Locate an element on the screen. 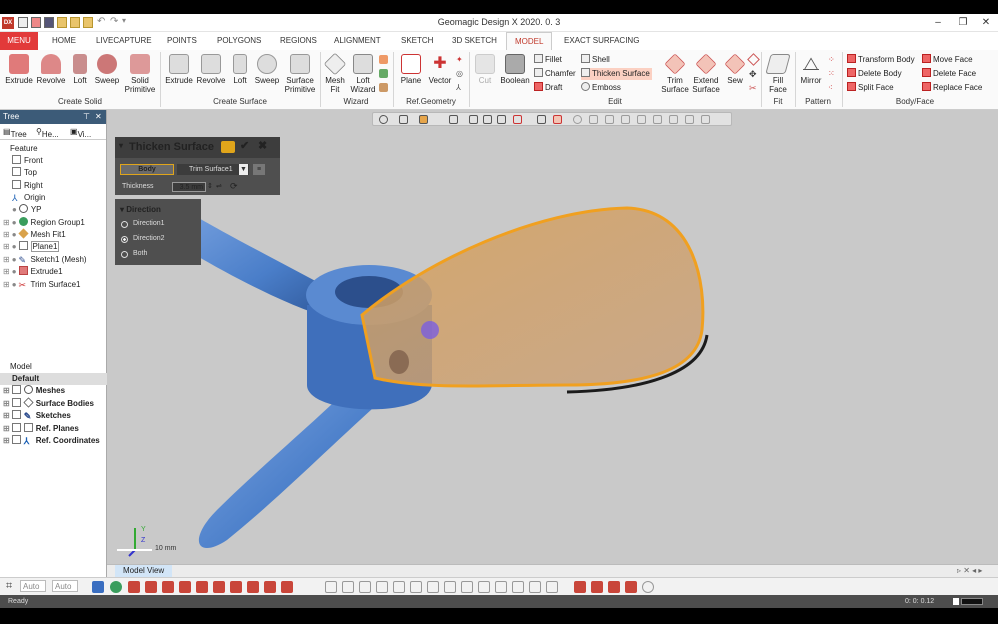 The height and width of the screenshot is (624, 998). list-icon: ≡ is located at coordinates (259, 169).